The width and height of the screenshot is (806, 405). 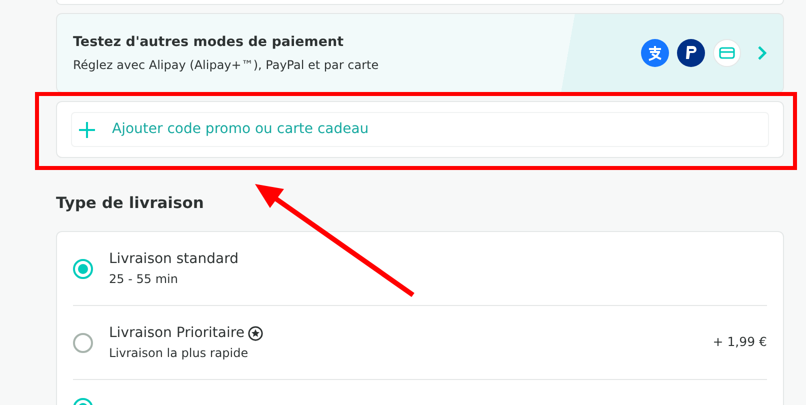 What do you see at coordinates (762, 53) in the screenshot?
I see `chevron-right-icon` at bounding box center [762, 53].